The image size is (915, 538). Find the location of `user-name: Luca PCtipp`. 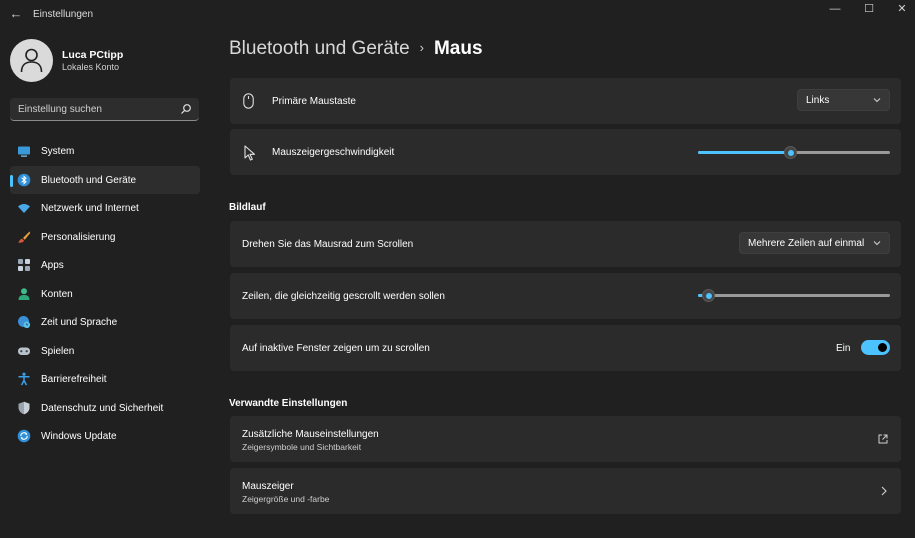

user-name: Luca PCtipp is located at coordinates (93, 55).